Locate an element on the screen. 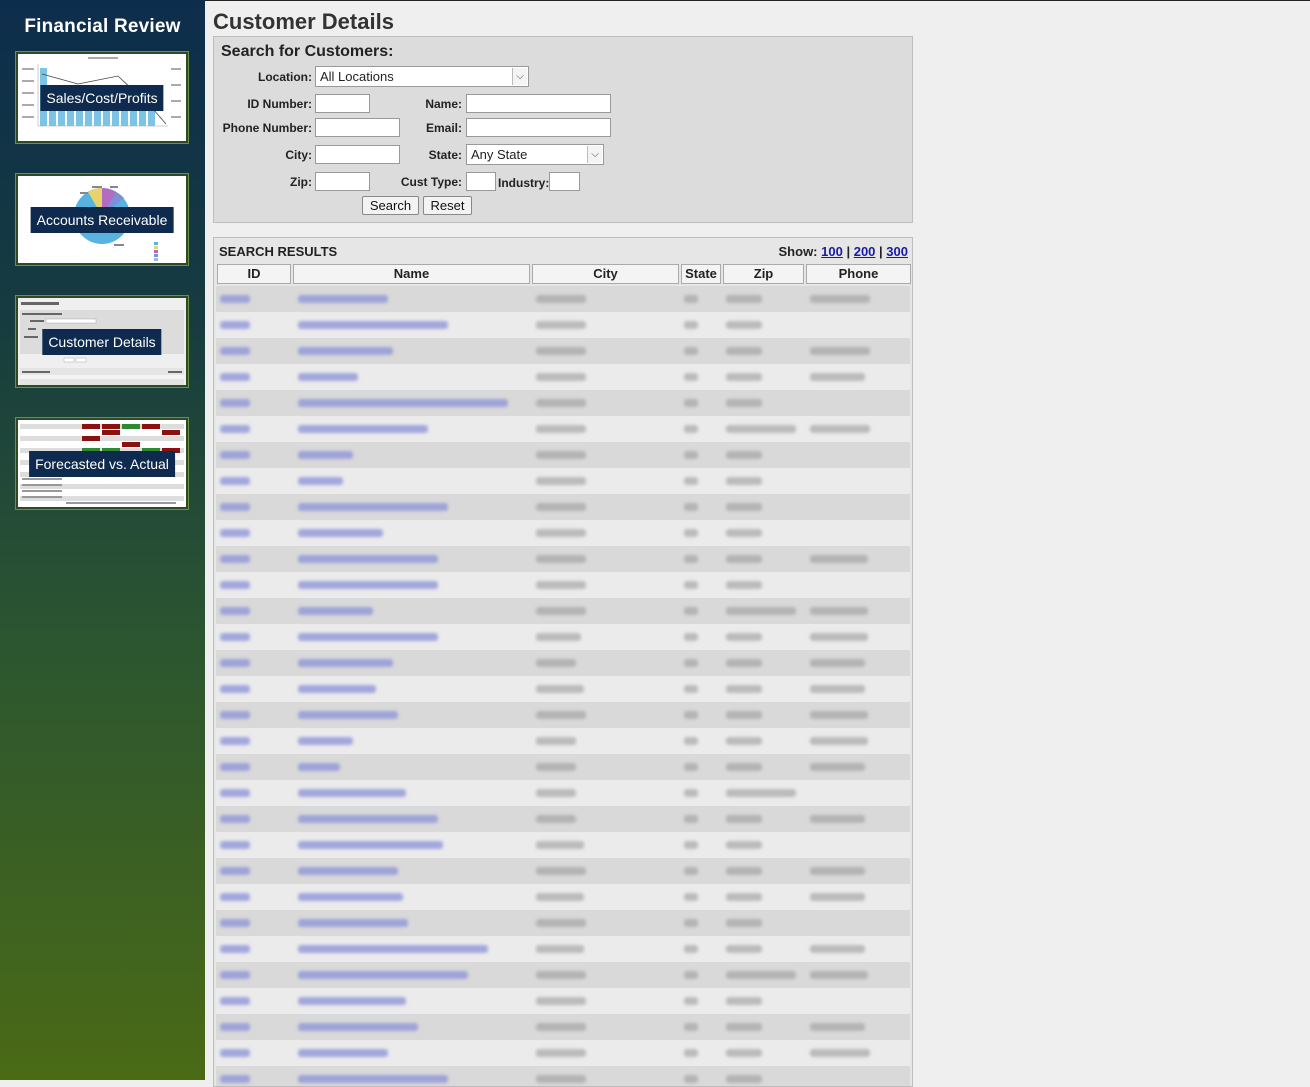 This screenshot has height=1087, width=1310. nav-card-customer-details: Customer Details is located at coordinates (102, 341).